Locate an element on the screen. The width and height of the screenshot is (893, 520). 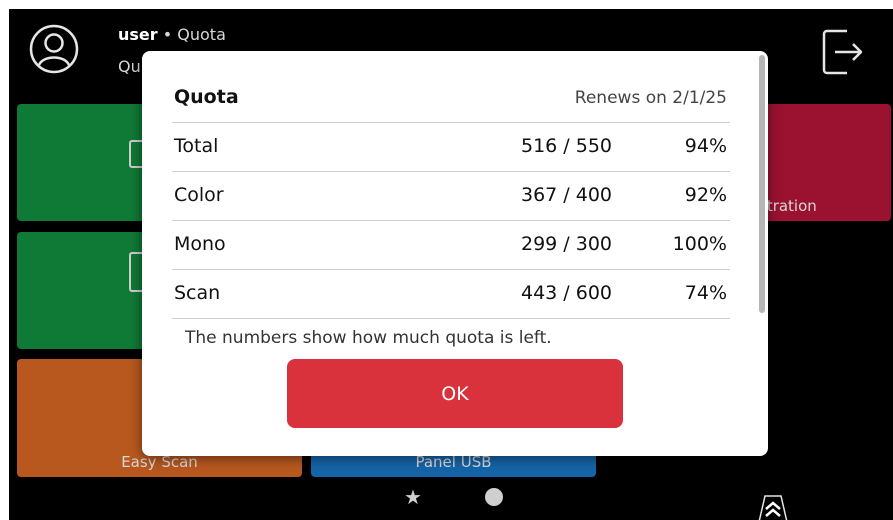
quota-used: 367 / 400 is located at coordinates (566, 195).